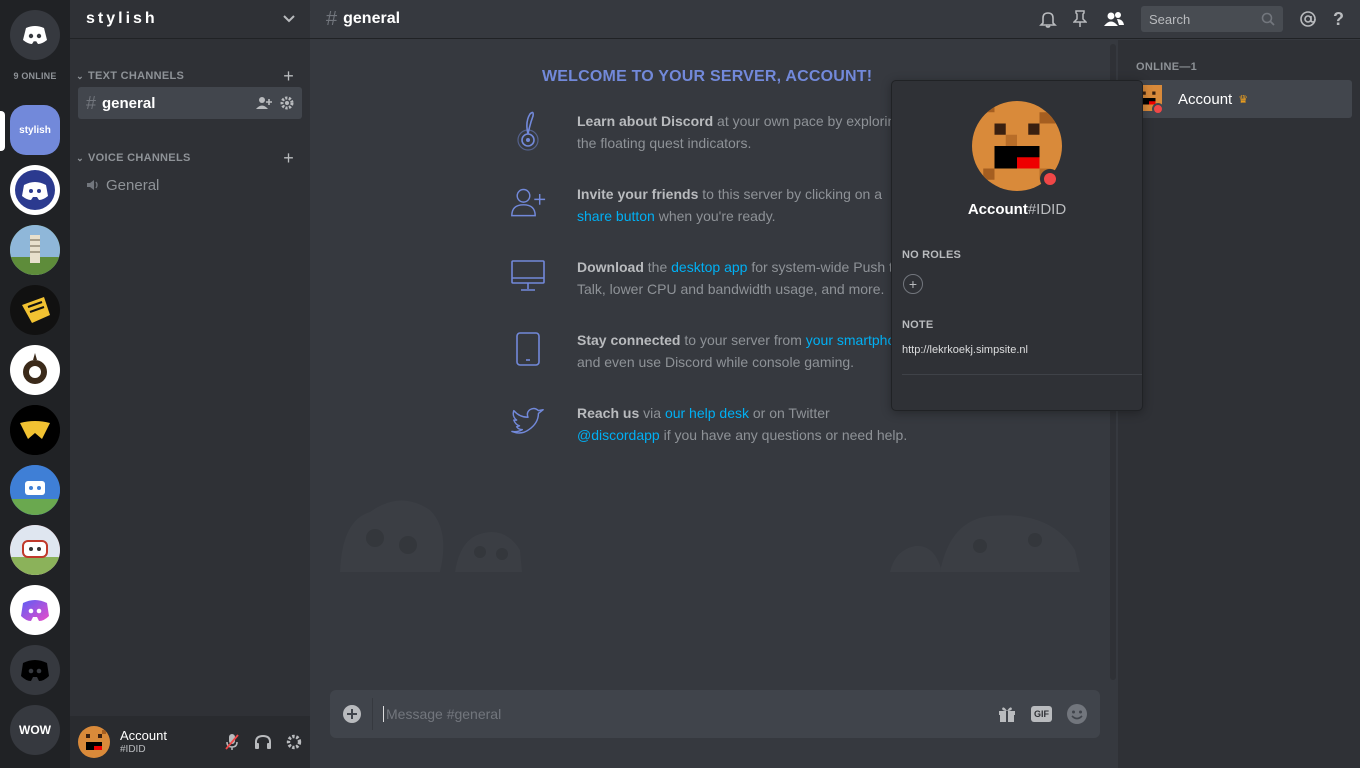 The height and width of the screenshot is (768, 1360). Describe the element at coordinates (289, 19) in the screenshot. I see `chevron-down-icon` at that location.